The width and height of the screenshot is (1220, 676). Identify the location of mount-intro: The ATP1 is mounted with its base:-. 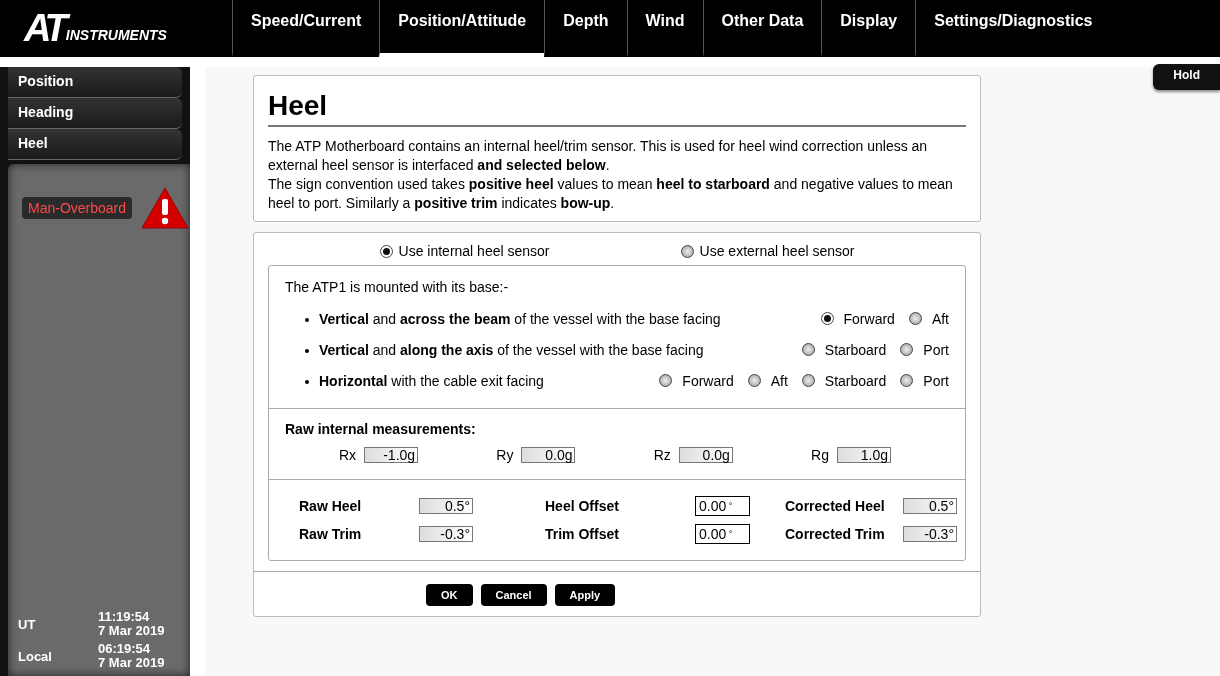
(397, 287).